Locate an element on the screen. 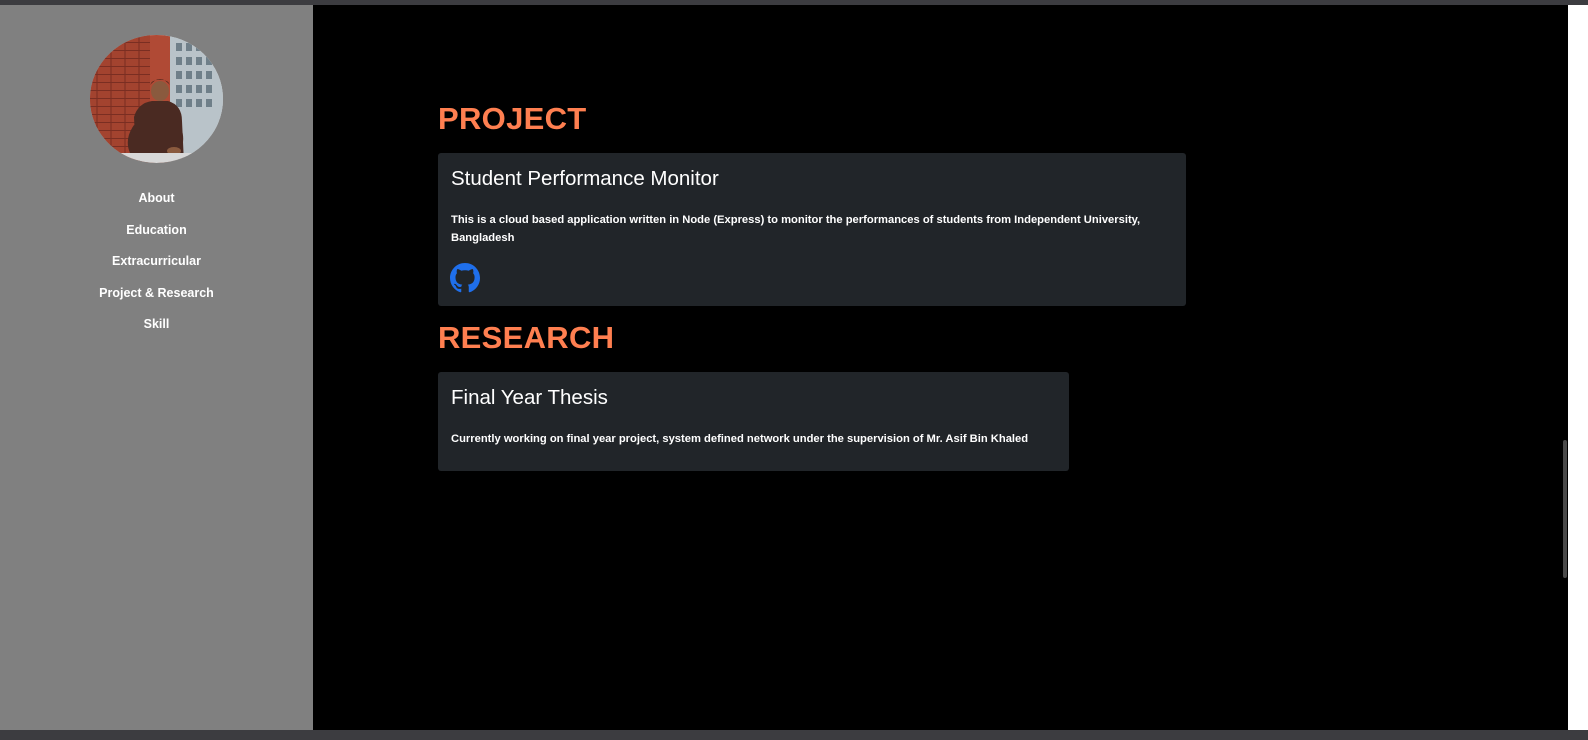 This screenshot has width=1588, height=740. scrollbar-track is located at coordinates (1564, 367).